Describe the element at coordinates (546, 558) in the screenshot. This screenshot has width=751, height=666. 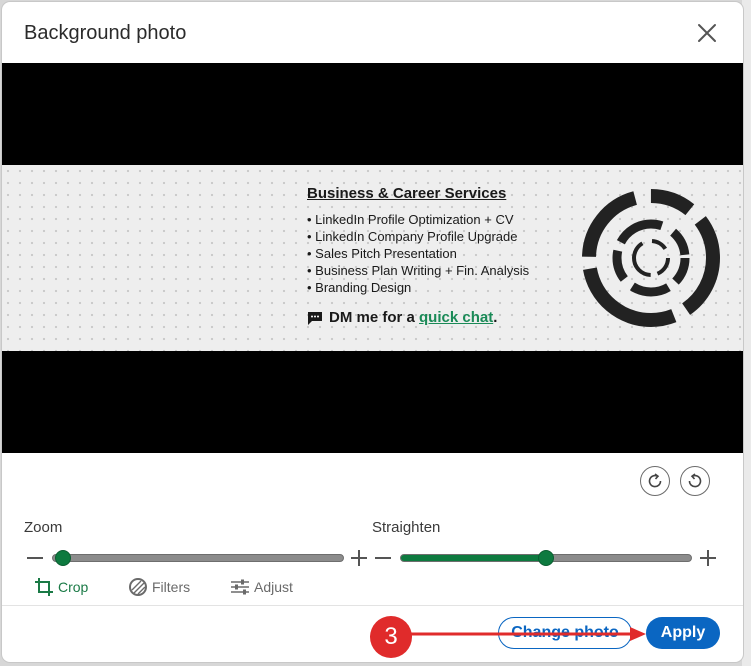
I see `straighten-slider-thumb` at that location.